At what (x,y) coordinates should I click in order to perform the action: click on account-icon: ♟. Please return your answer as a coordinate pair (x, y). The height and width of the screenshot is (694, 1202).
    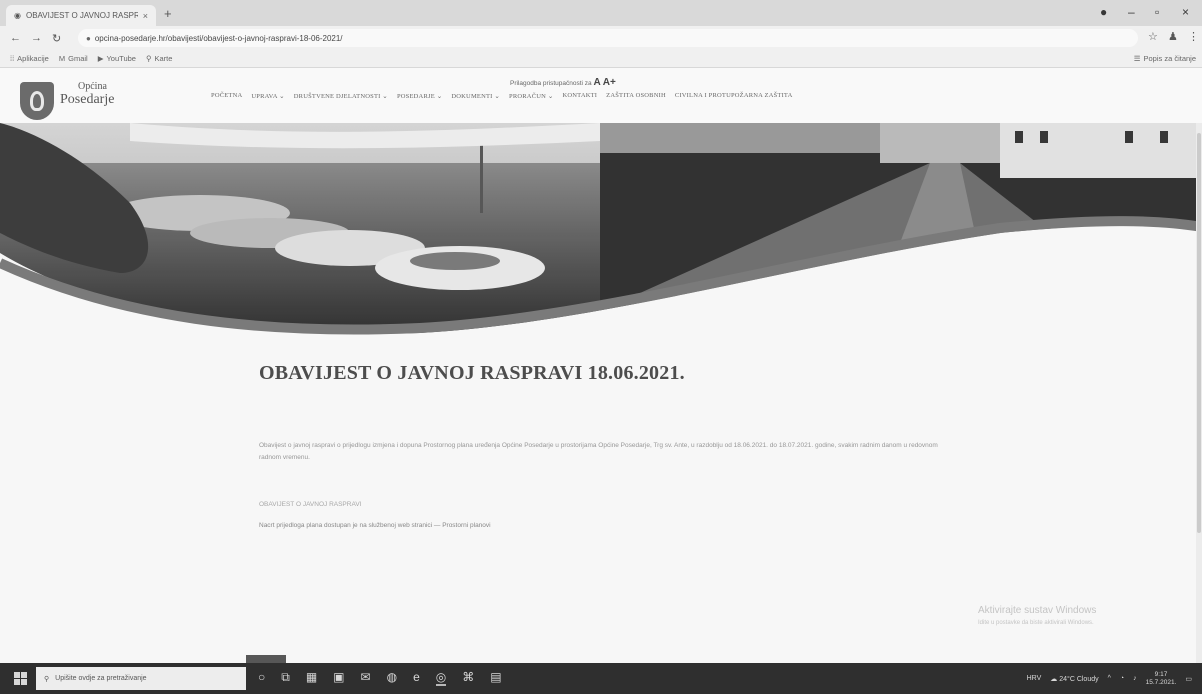
    Looking at the image, I should click on (1173, 36).